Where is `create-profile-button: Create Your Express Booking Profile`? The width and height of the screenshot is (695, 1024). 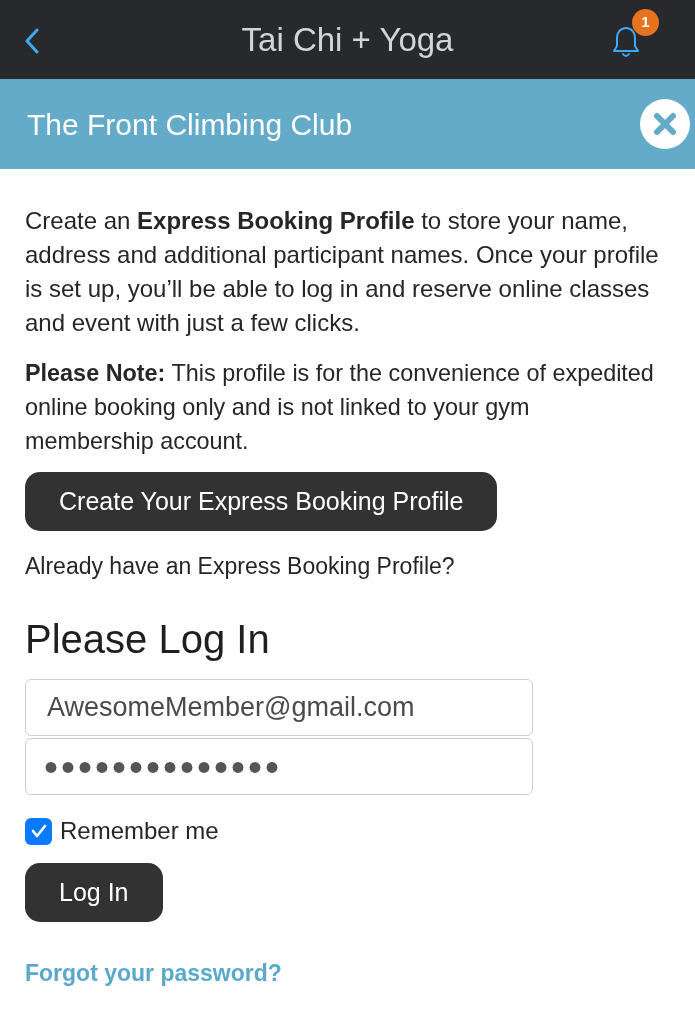 create-profile-button: Create Your Express Booking Profile is located at coordinates (261, 501).